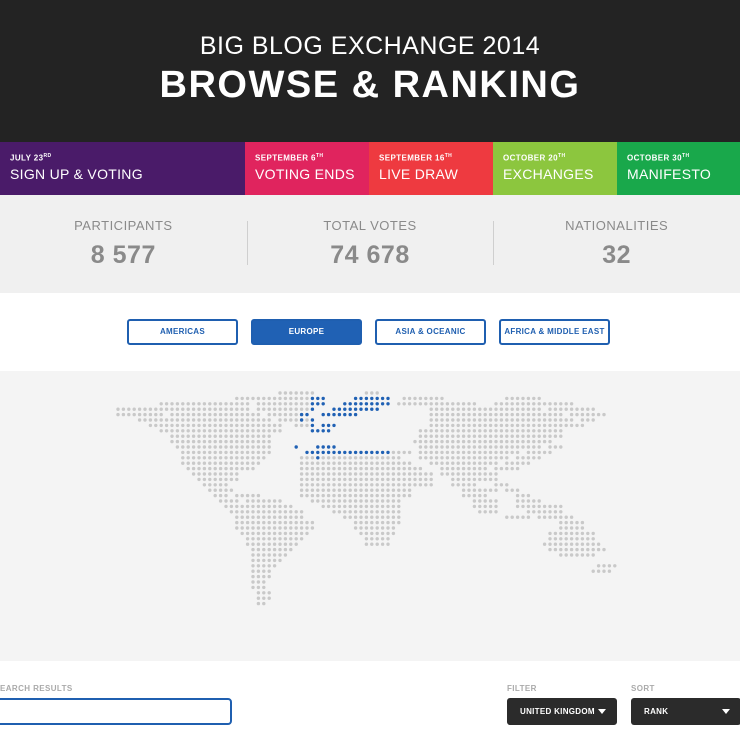 The width and height of the screenshot is (740, 740). I want to click on region-button-africa-middle-east: AFRICA & MIDDLE EAST, so click(554, 332).